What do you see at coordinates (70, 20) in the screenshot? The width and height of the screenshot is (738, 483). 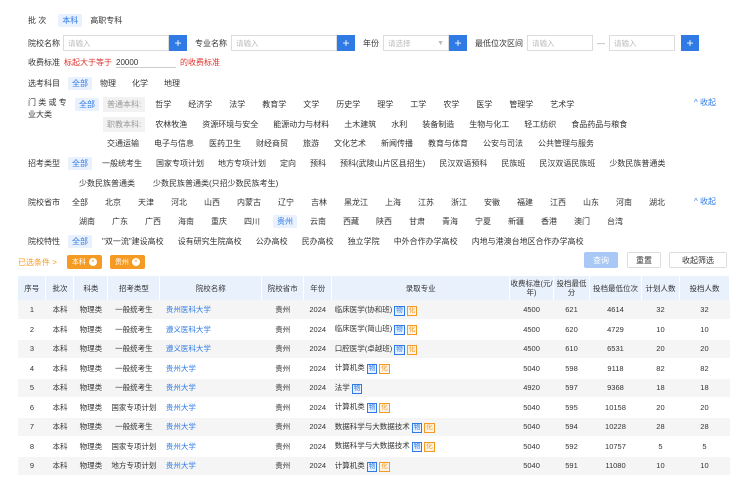 I see `batch-option-undergrad: 本科` at bounding box center [70, 20].